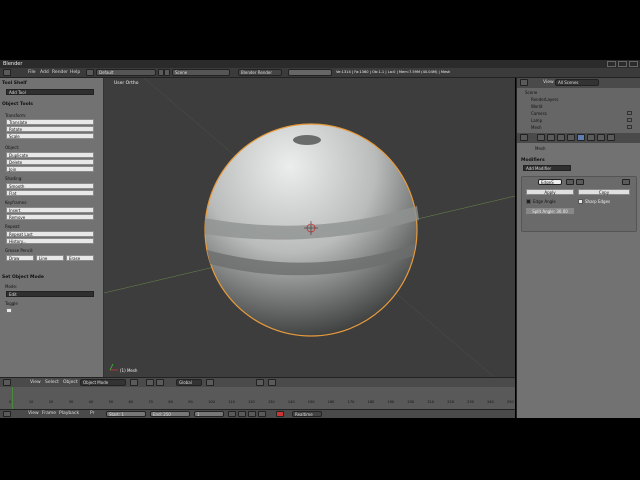 The width and height of the screenshot is (640, 480). I want to click on add-modifier-dropdown: Add Modifier, so click(547, 168).